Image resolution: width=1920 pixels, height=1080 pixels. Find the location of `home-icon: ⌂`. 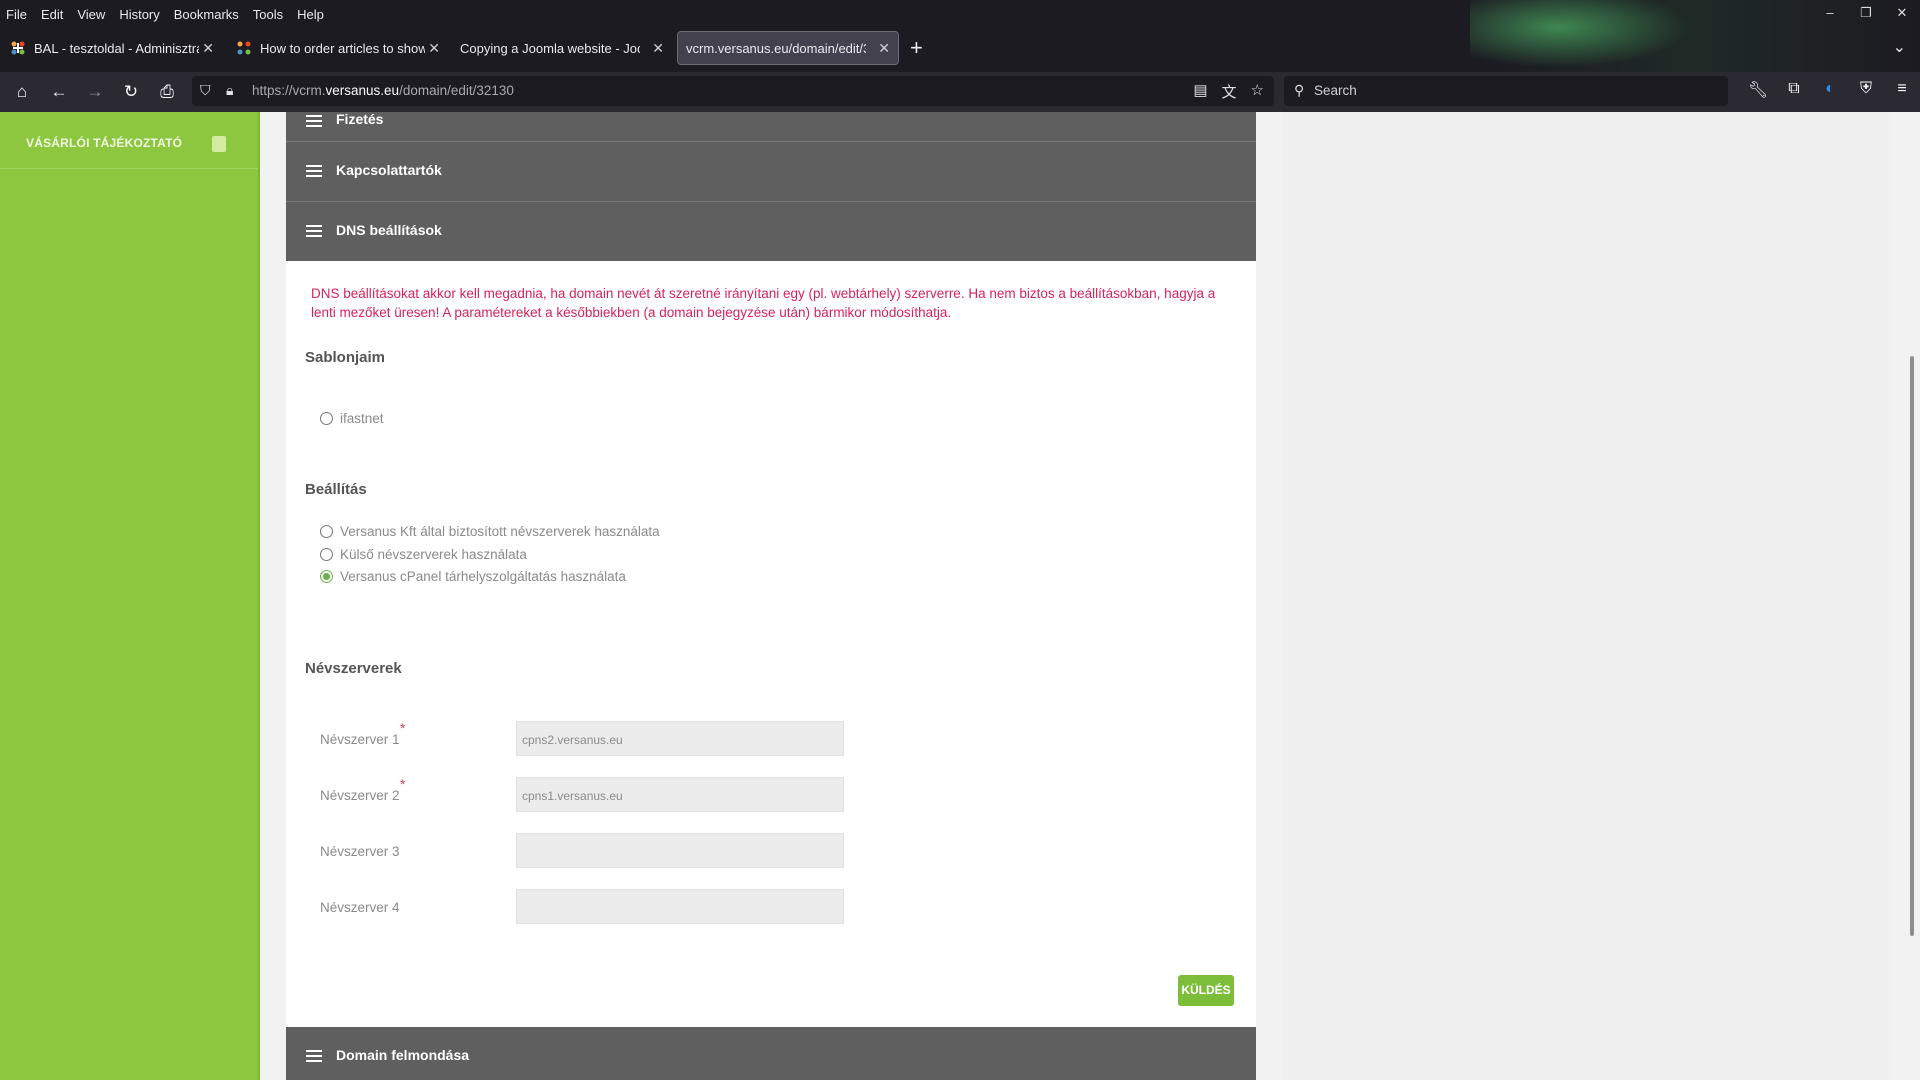

home-icon: ⌂ is located at coordinates (22, 92).